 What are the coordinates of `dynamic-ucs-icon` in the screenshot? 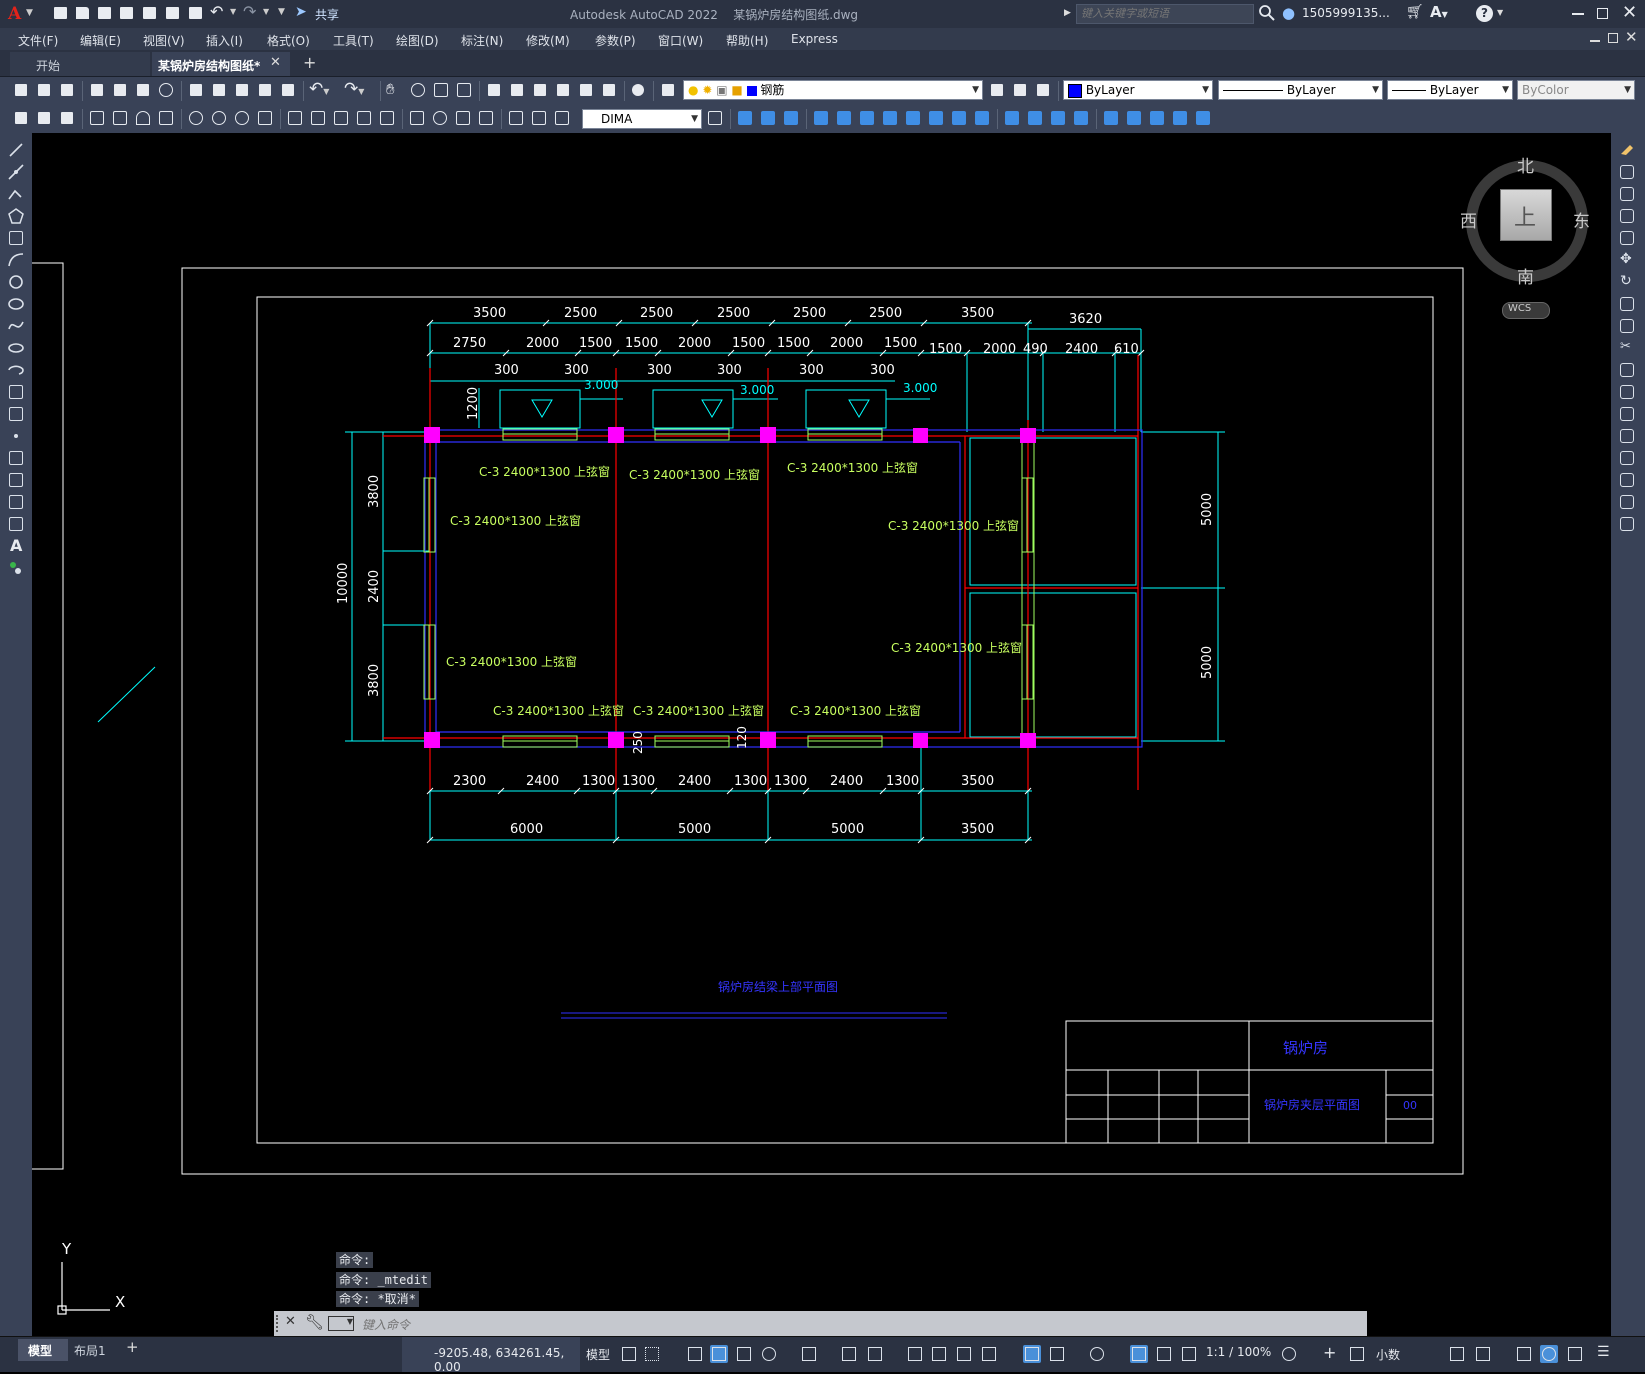 It's located at (1032, 1354).